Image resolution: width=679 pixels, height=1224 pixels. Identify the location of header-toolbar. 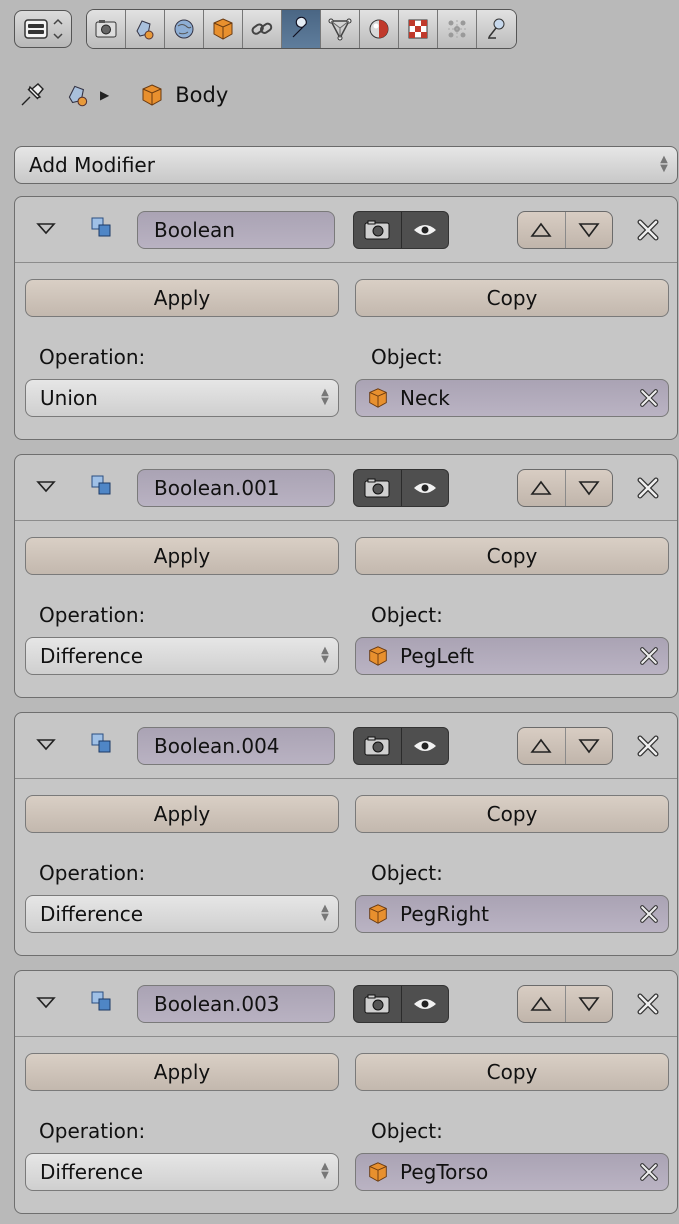
(265, 29).